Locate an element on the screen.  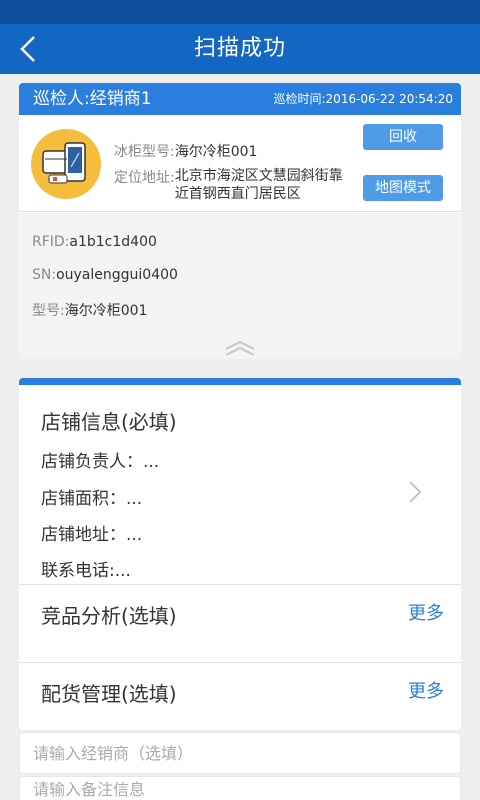
fridge-address: 定位地址: 北京市海淀区文慧园斜街靠近首钢西直门居民区 is located at coordinates (229, 185).